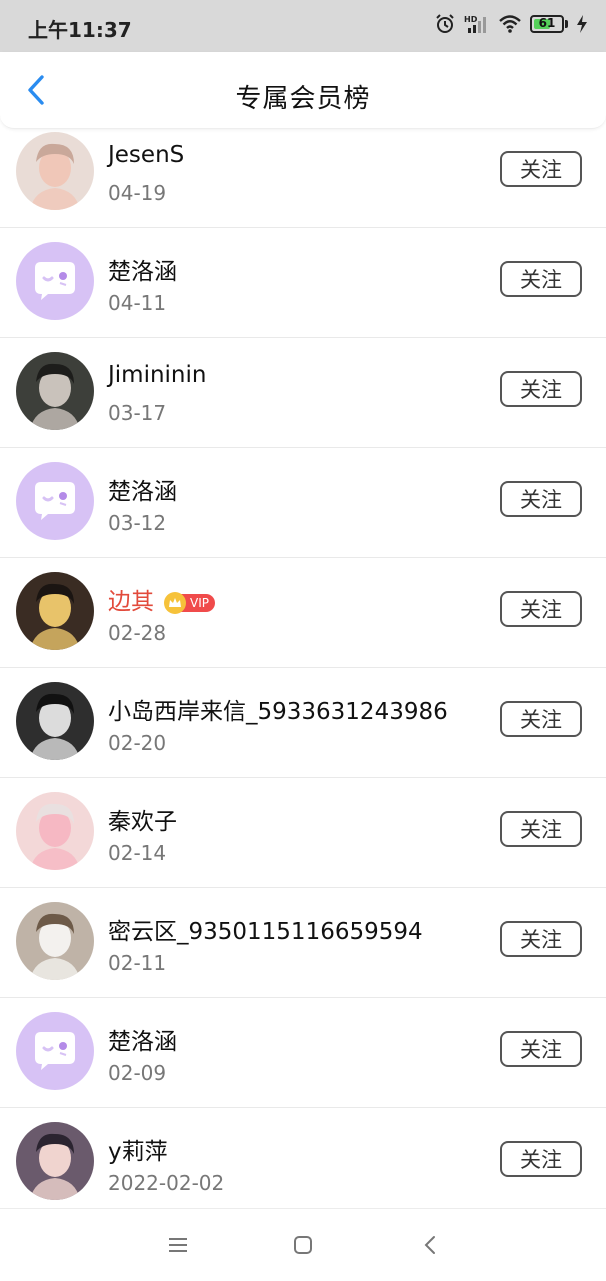  I want to click on system-nav-bar, so click(303, 1244).